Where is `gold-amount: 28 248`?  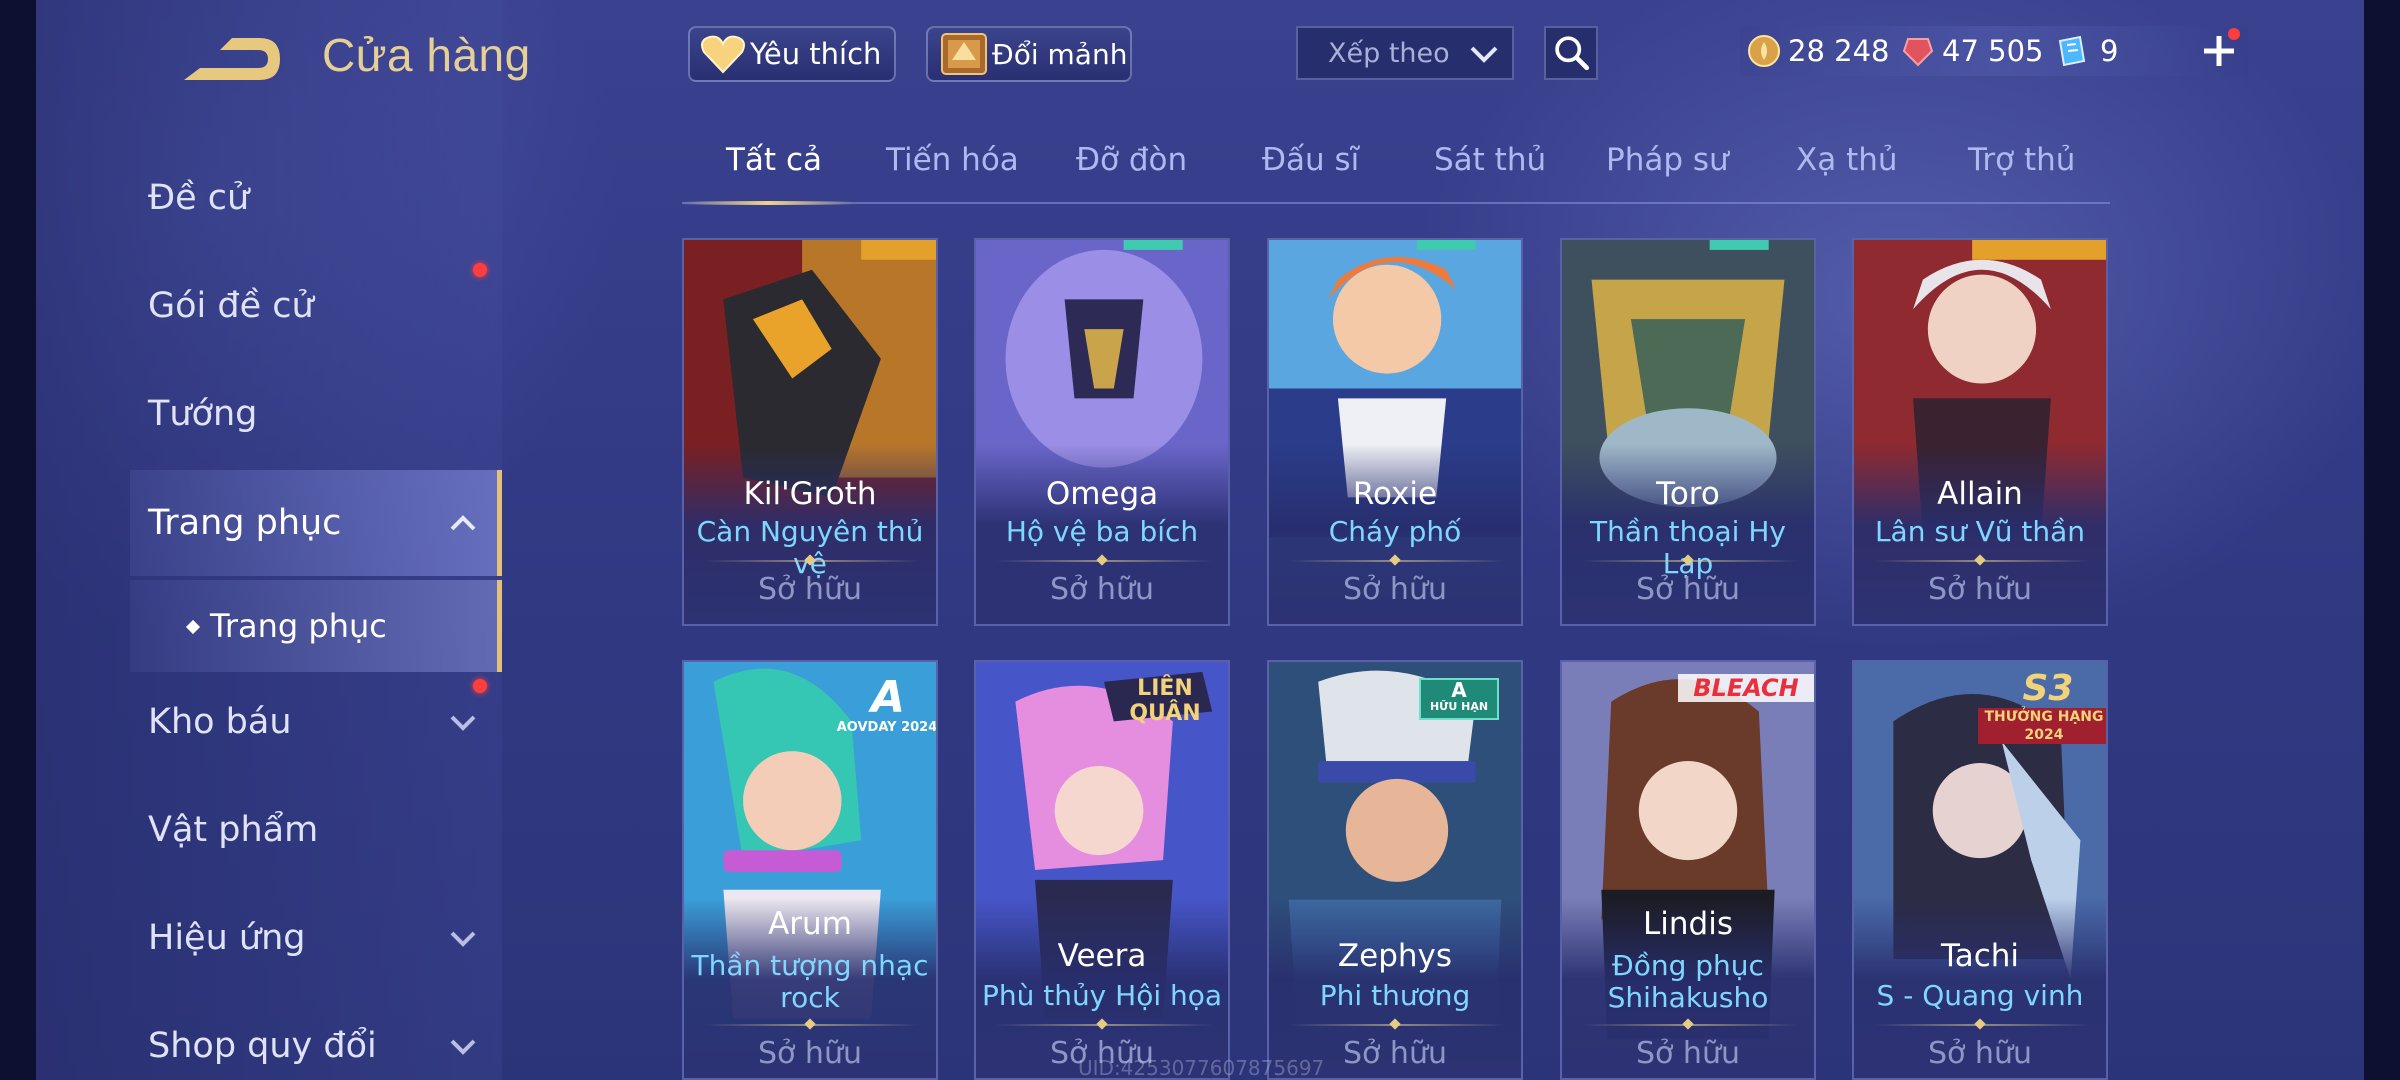 gold-amount: 28 248 is located at coordinates (1839, 51).